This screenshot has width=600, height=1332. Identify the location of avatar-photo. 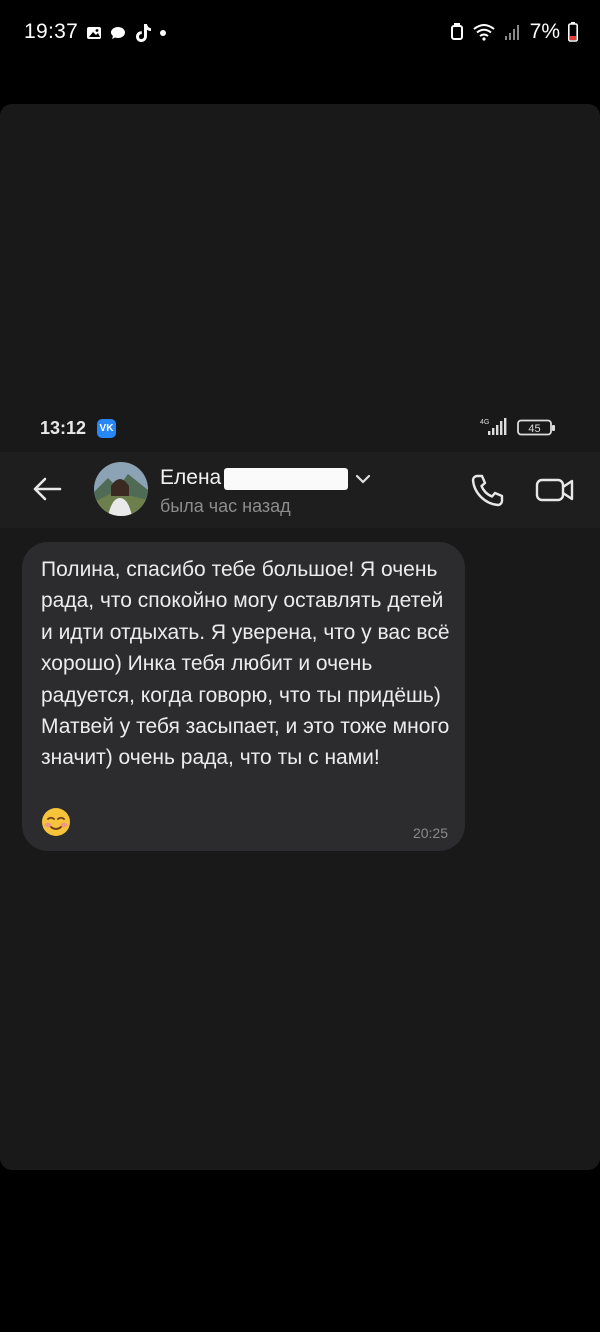
(121, 489).